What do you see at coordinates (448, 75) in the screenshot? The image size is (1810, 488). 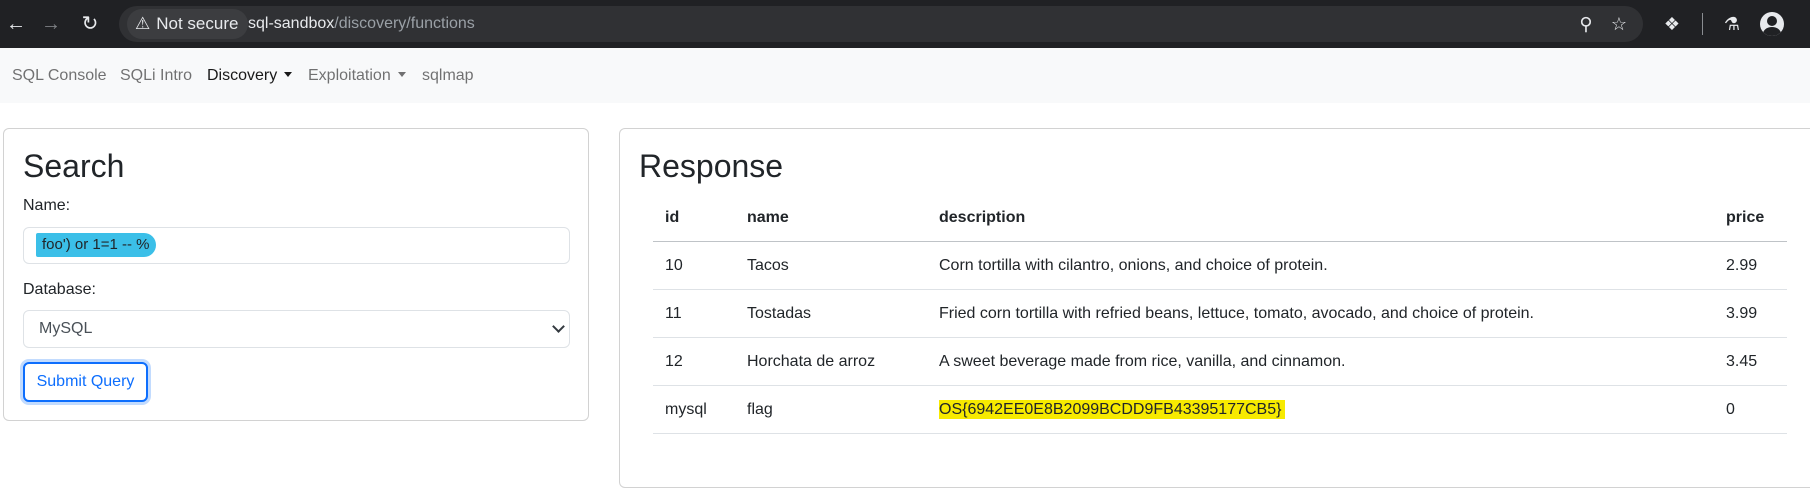 I see `nav-sqlmap: sqlmap` at bounding box center [448, 75].